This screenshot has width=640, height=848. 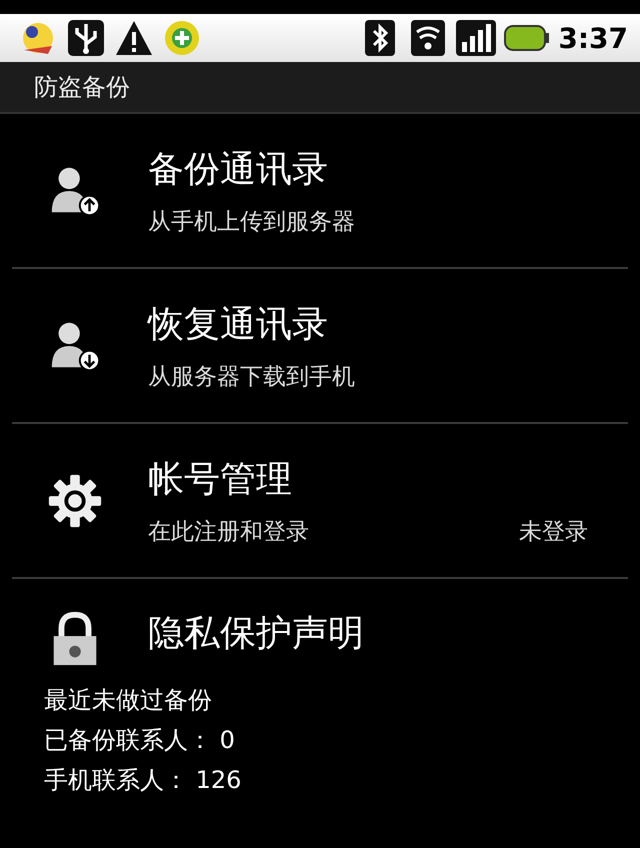 What do you see at coordinates (228, 532) in the screenshot?
I see `item-subtitle: 在此注册和登录` at bounding box center [228, 532].